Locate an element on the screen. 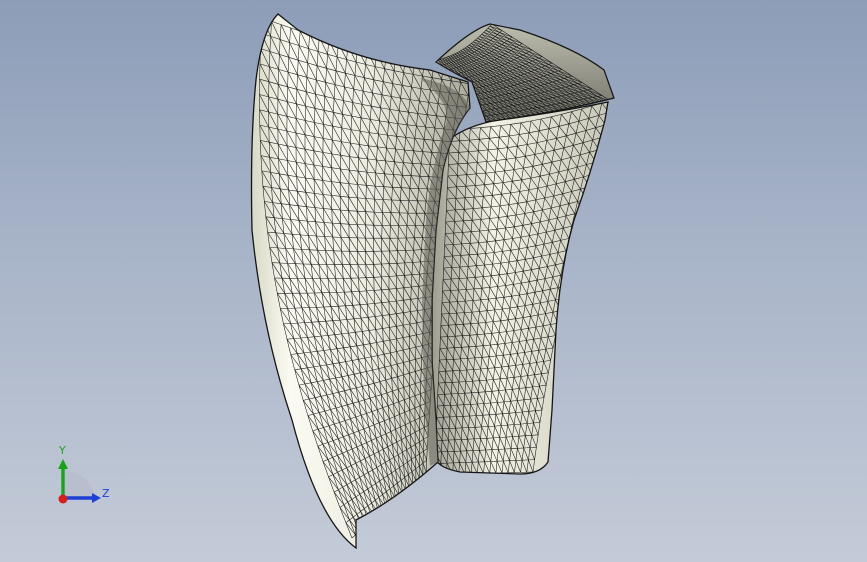 The image size is (867, 562). triad-xy-plane is located at coordinates (79, 484).